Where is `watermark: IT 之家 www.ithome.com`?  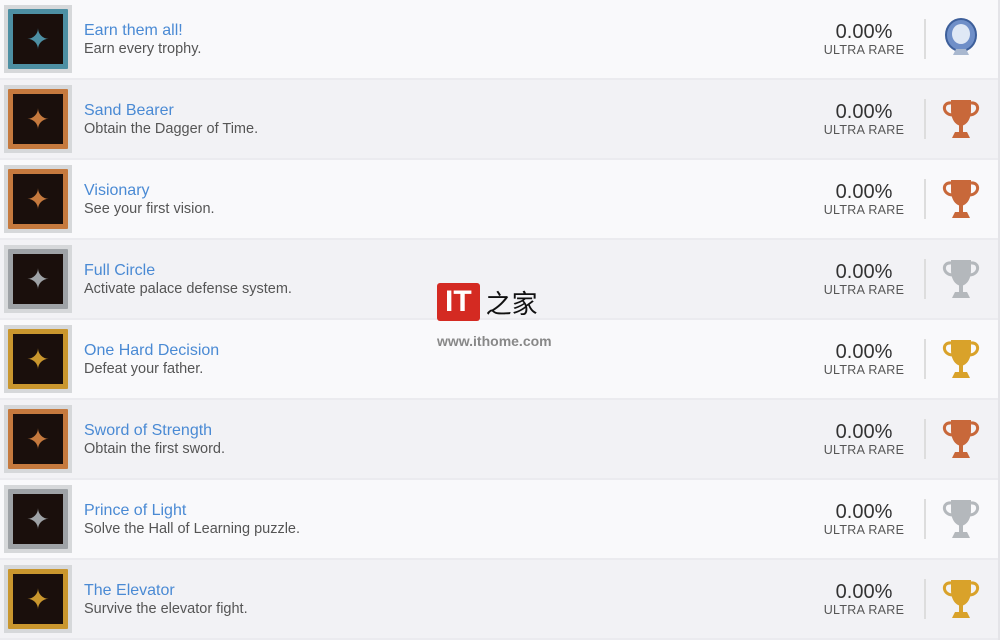
watermark: IT 之家 www.ithome.com is located at coordinates (502, 316).